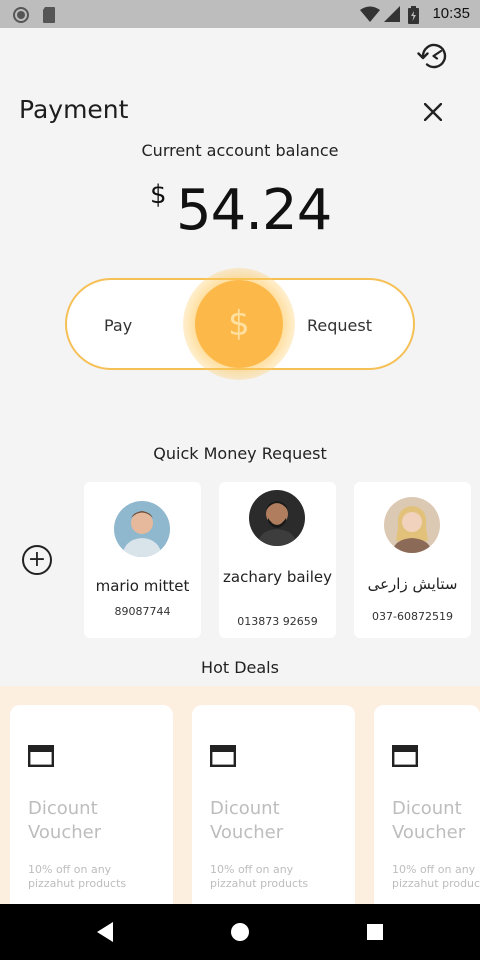 This screenshot has width=480, height=960. Describe the element at coordinates (240, 667) in the screenshot. I see `hot-deals-title: Hot Deals` at that location.